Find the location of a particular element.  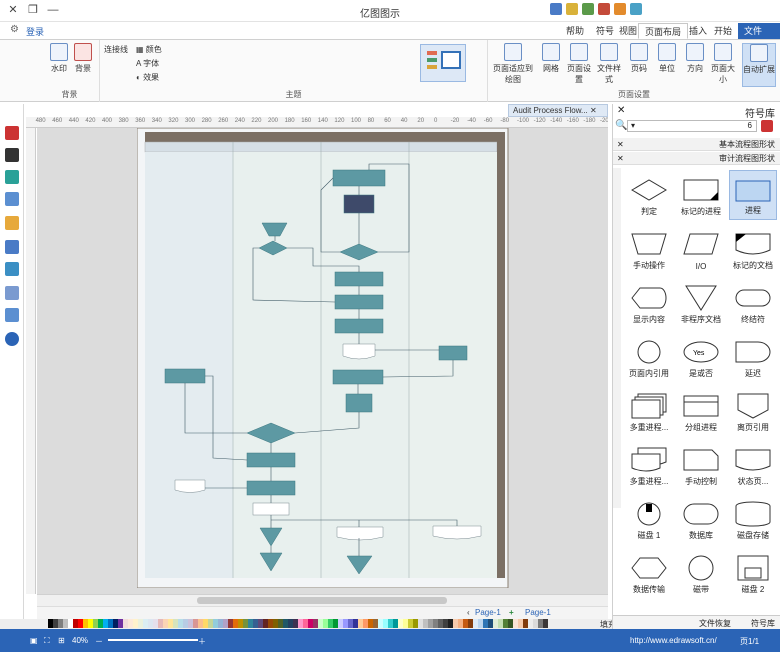

scrollbar-thumb is located at coordinates (322, 600).